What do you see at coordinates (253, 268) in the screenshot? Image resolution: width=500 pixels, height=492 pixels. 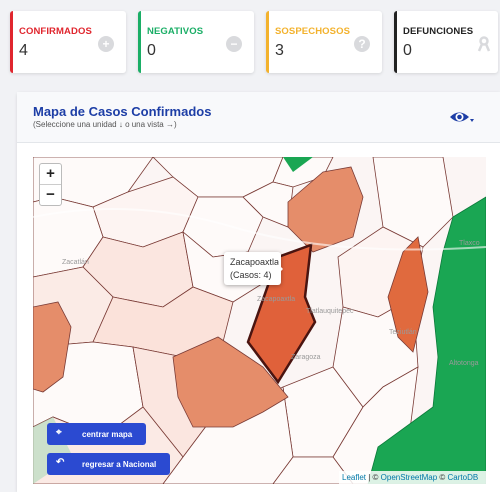 I see `region-tooltip: Zacapoaxtla (Casos: 4)` at bounding box center [253, 268].